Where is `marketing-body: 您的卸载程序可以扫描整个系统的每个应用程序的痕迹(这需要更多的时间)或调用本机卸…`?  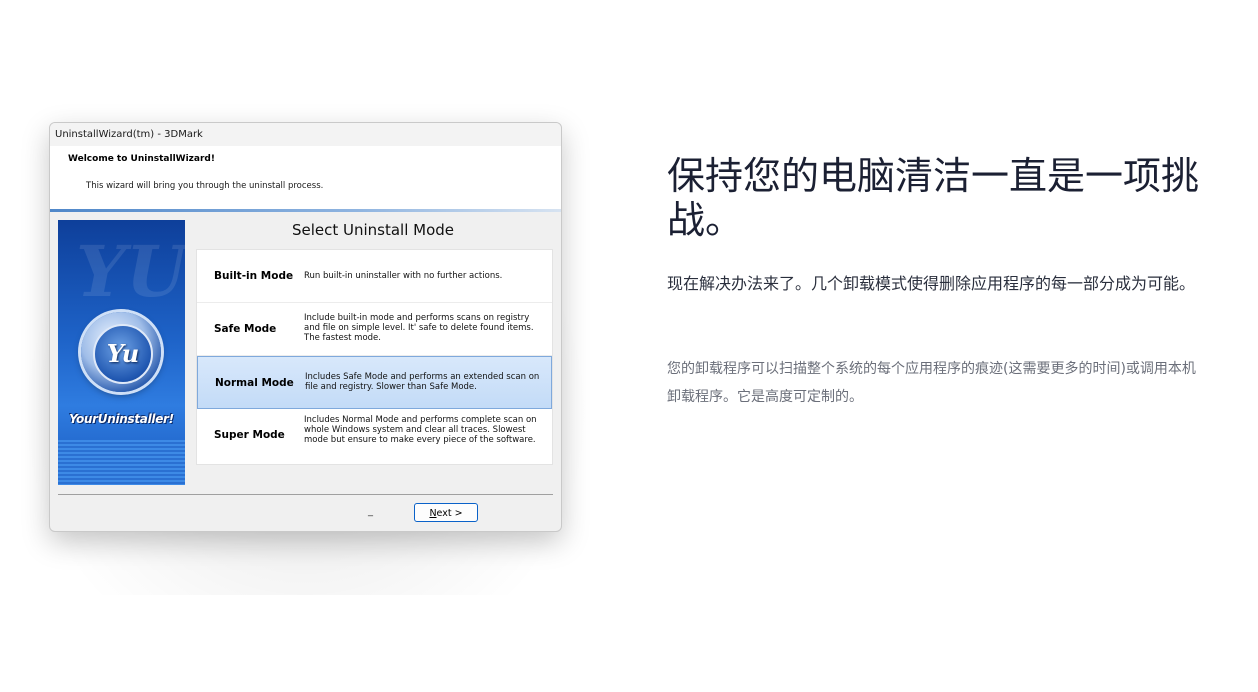 marketing-body: 您的卸载程序可以扫描整个系统的每个应用程序的痕迹(这需要更多的时间)或调用本机卸… is located at coordinates (931, 383).